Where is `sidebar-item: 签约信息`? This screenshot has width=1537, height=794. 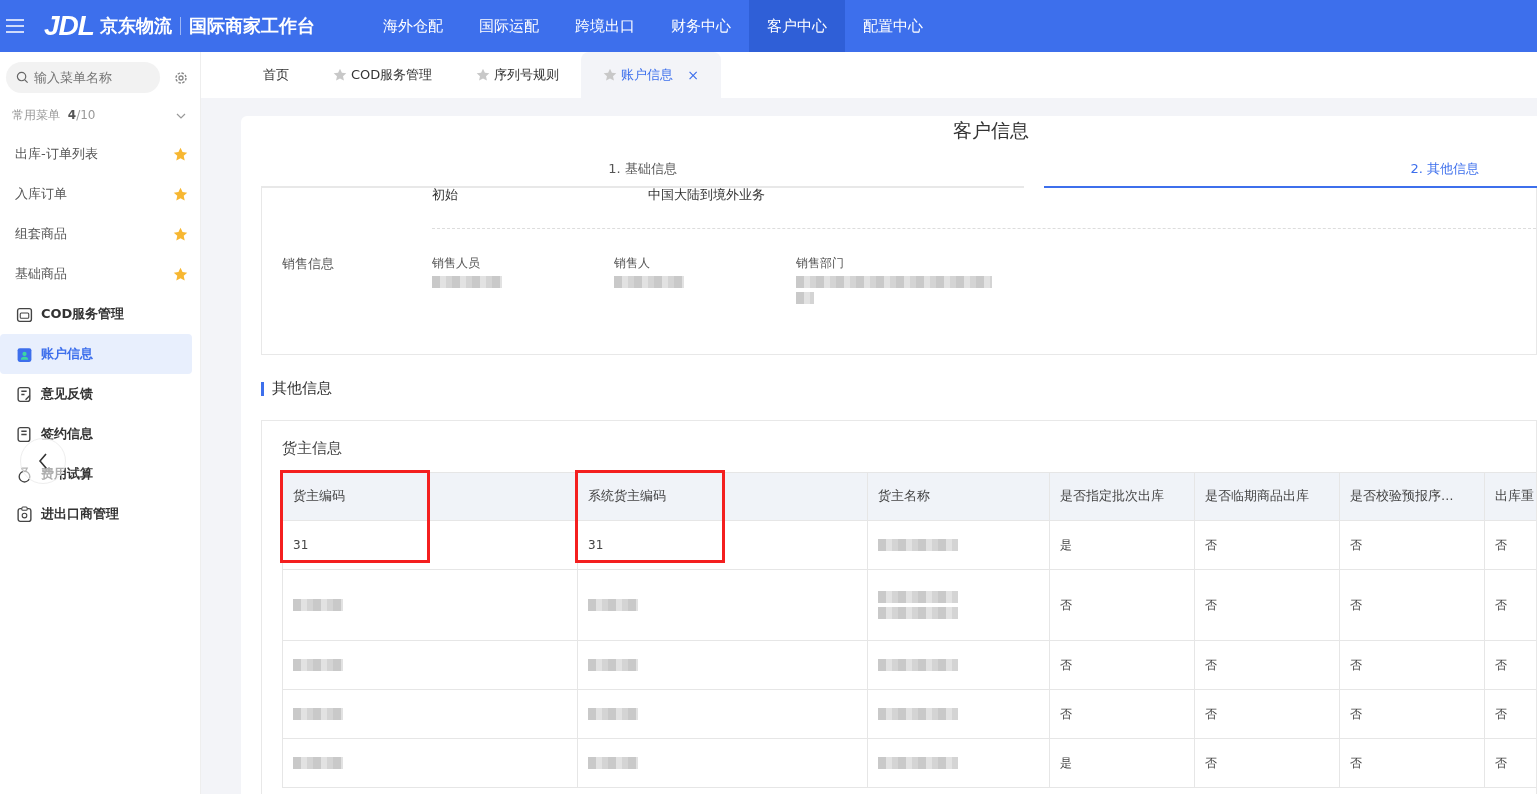
sidebar-item: 签约信息 is located at coordinates (96, 434).